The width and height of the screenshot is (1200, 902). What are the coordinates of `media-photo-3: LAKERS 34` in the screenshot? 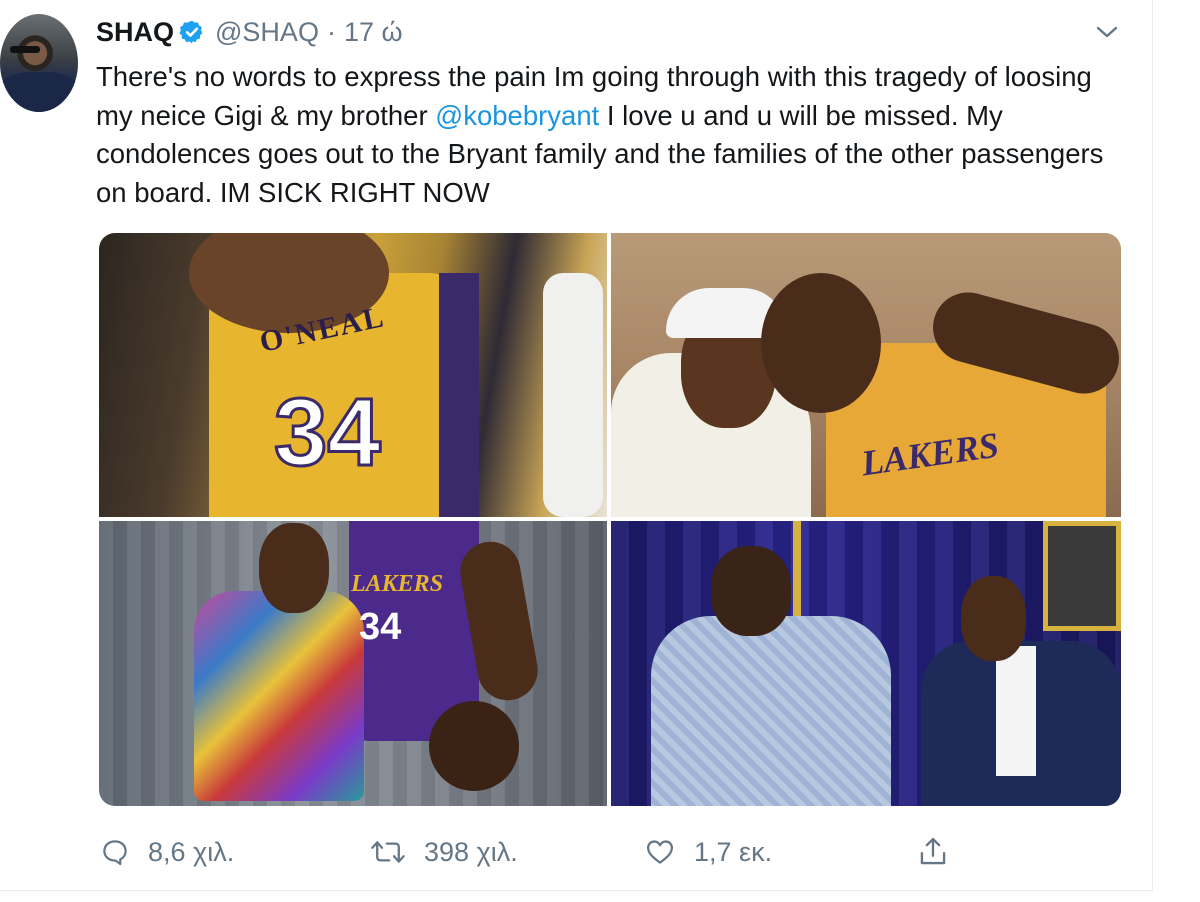 It's located at (353, 663).